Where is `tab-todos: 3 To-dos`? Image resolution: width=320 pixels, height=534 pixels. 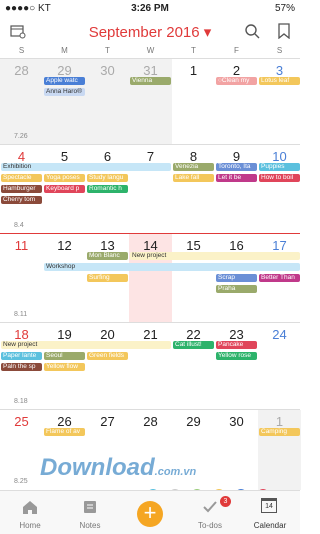
tab-todos: 3 To-dos is located at coordinates (210, 512).